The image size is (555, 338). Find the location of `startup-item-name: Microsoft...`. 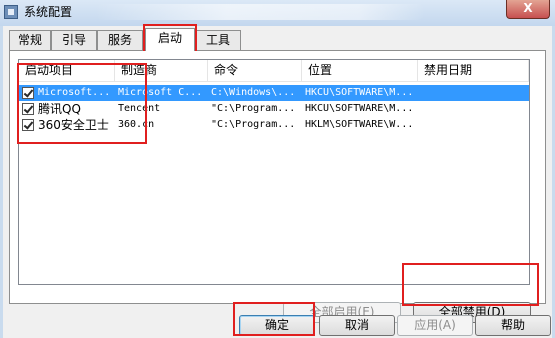

startup-item-name: Microsoft... is located at coordinates (74, 92).